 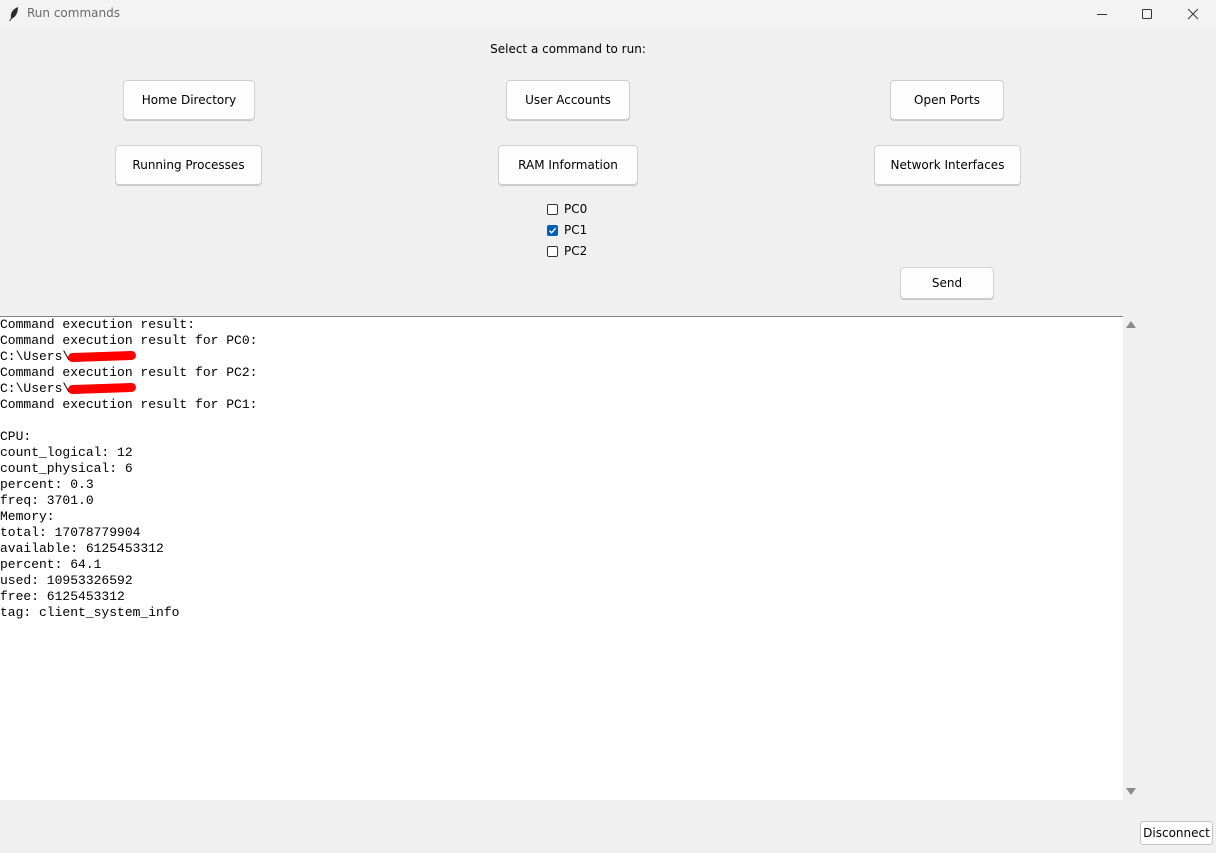 I want to click on maximize-icon, so click(x=1147, y=14).